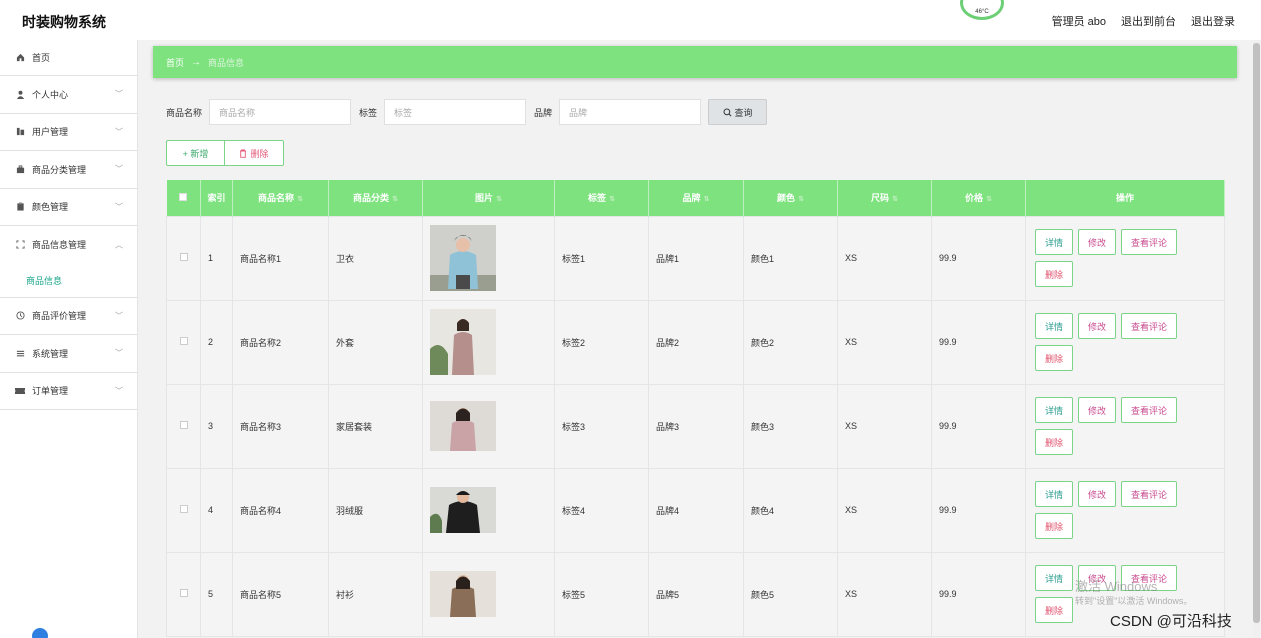 The height and width of the screenshot is (638, 1261). What do you see at coordinates (68, 281) in the screenshot?
I see `sidebar-subitem-product-info: 商品信息` at bounding box center [68, 281].